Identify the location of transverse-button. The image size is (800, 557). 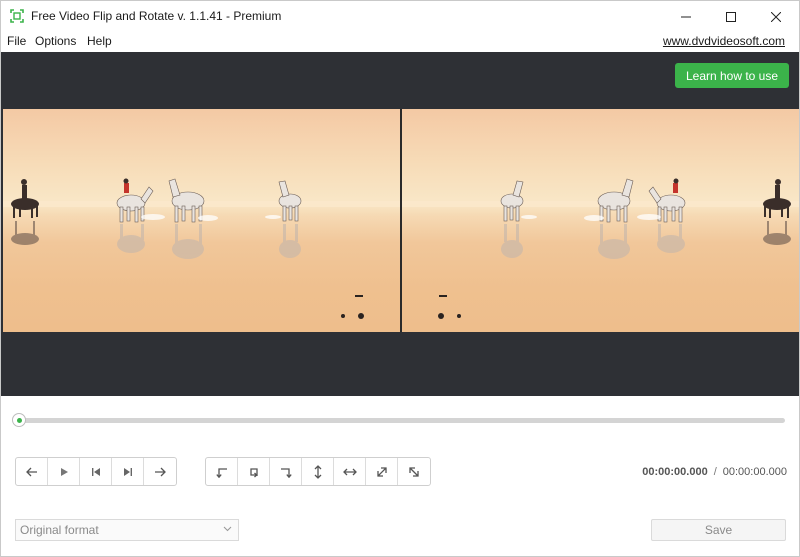
(414, 471).